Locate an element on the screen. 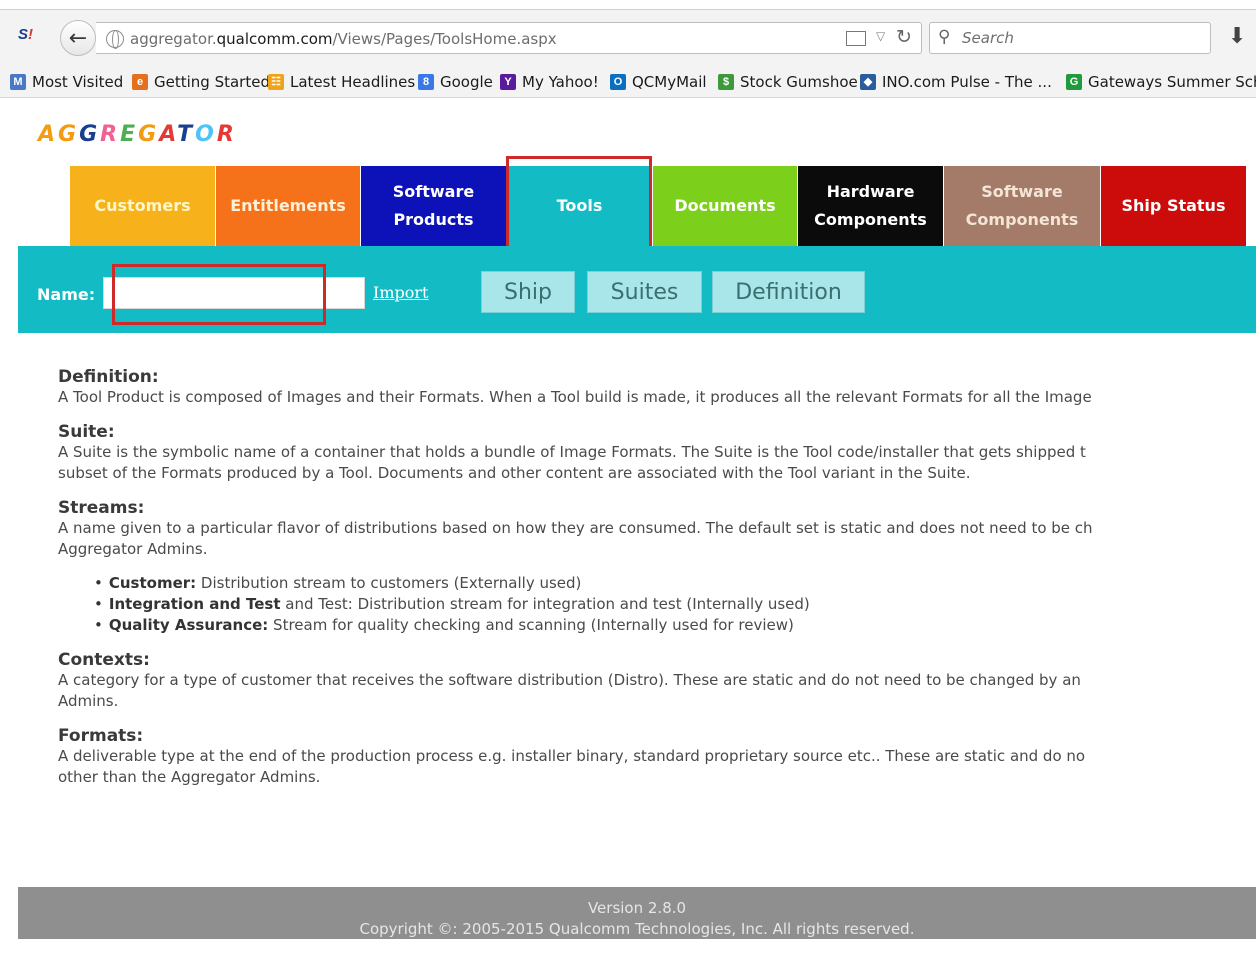 The image size is (1256, 953). addon-icon: S! is located at coordinates (29, 37).